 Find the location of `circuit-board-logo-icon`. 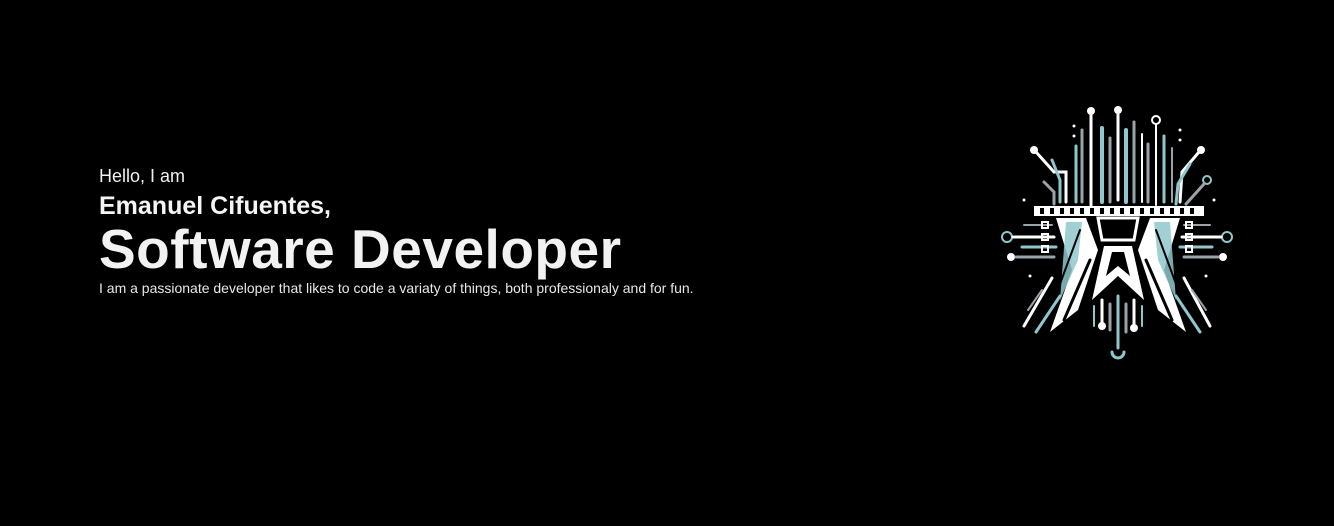

circuit-board-logo-icon is located at coordinates (1117, 235).